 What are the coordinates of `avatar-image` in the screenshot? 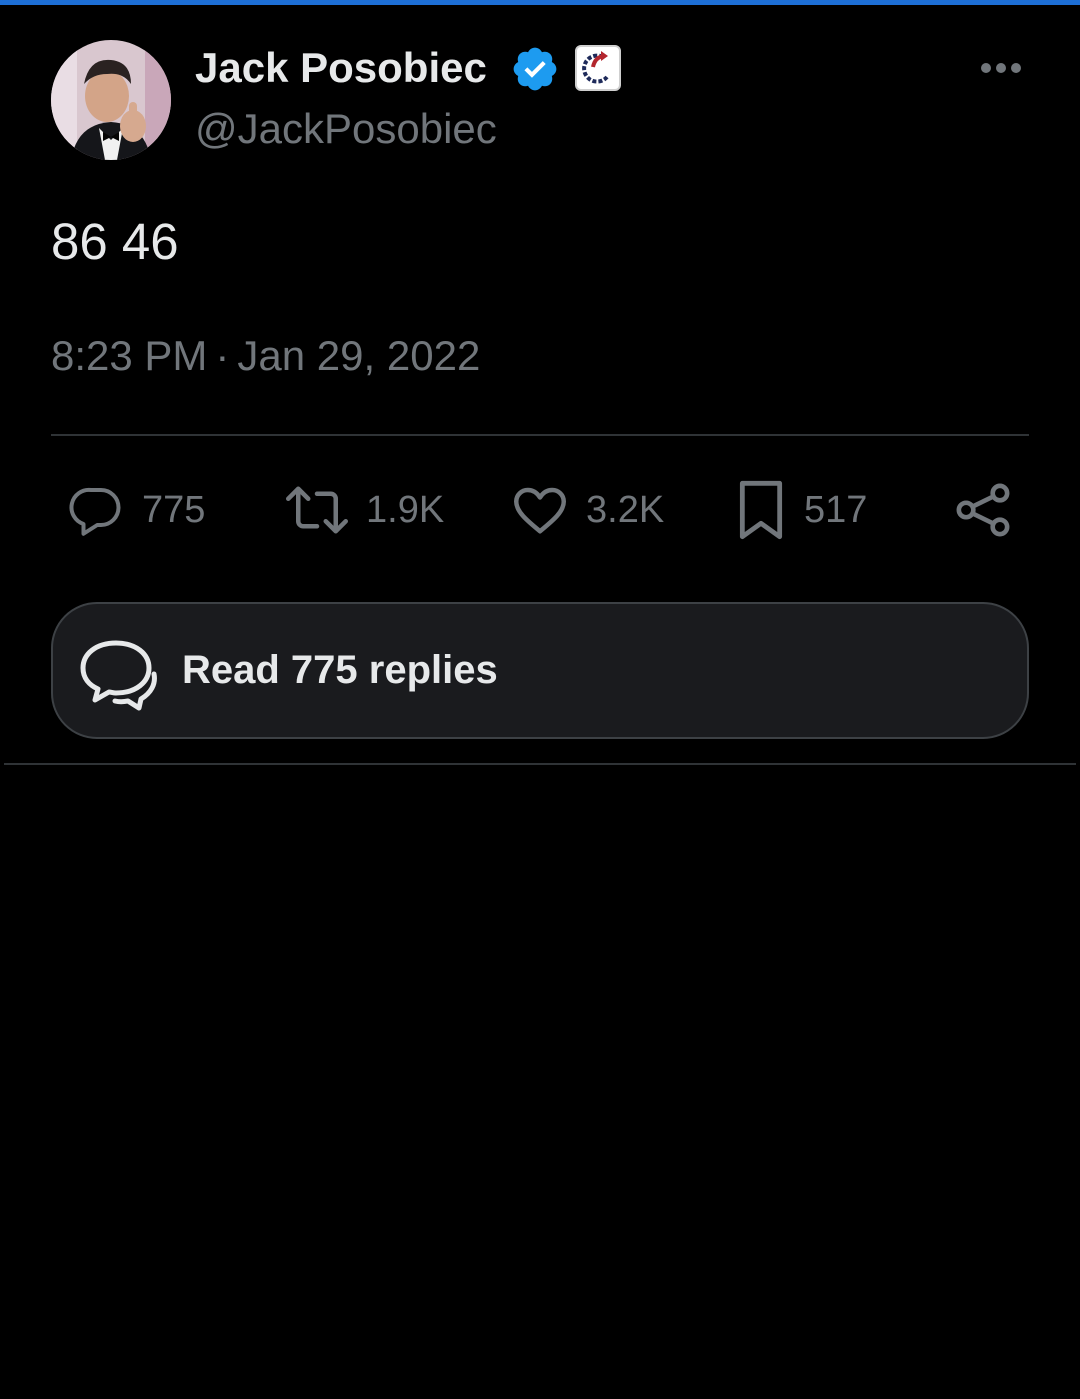 It's located at (111, 100).